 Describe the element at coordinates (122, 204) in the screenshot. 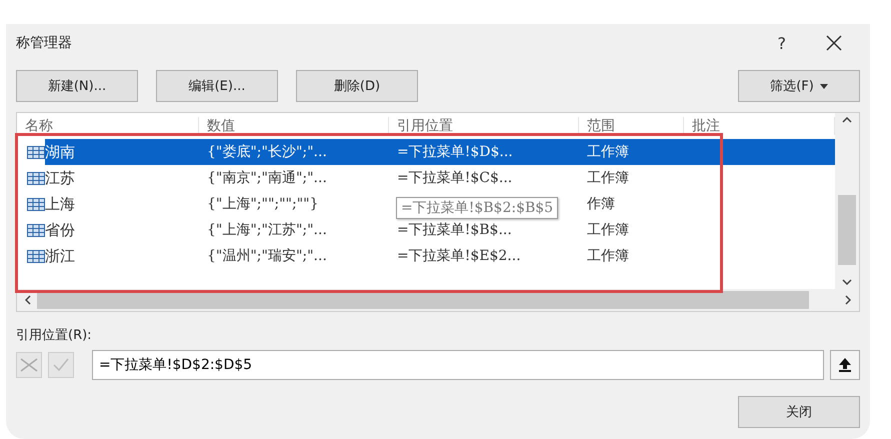

I see `name-cell: 上海` at that location.